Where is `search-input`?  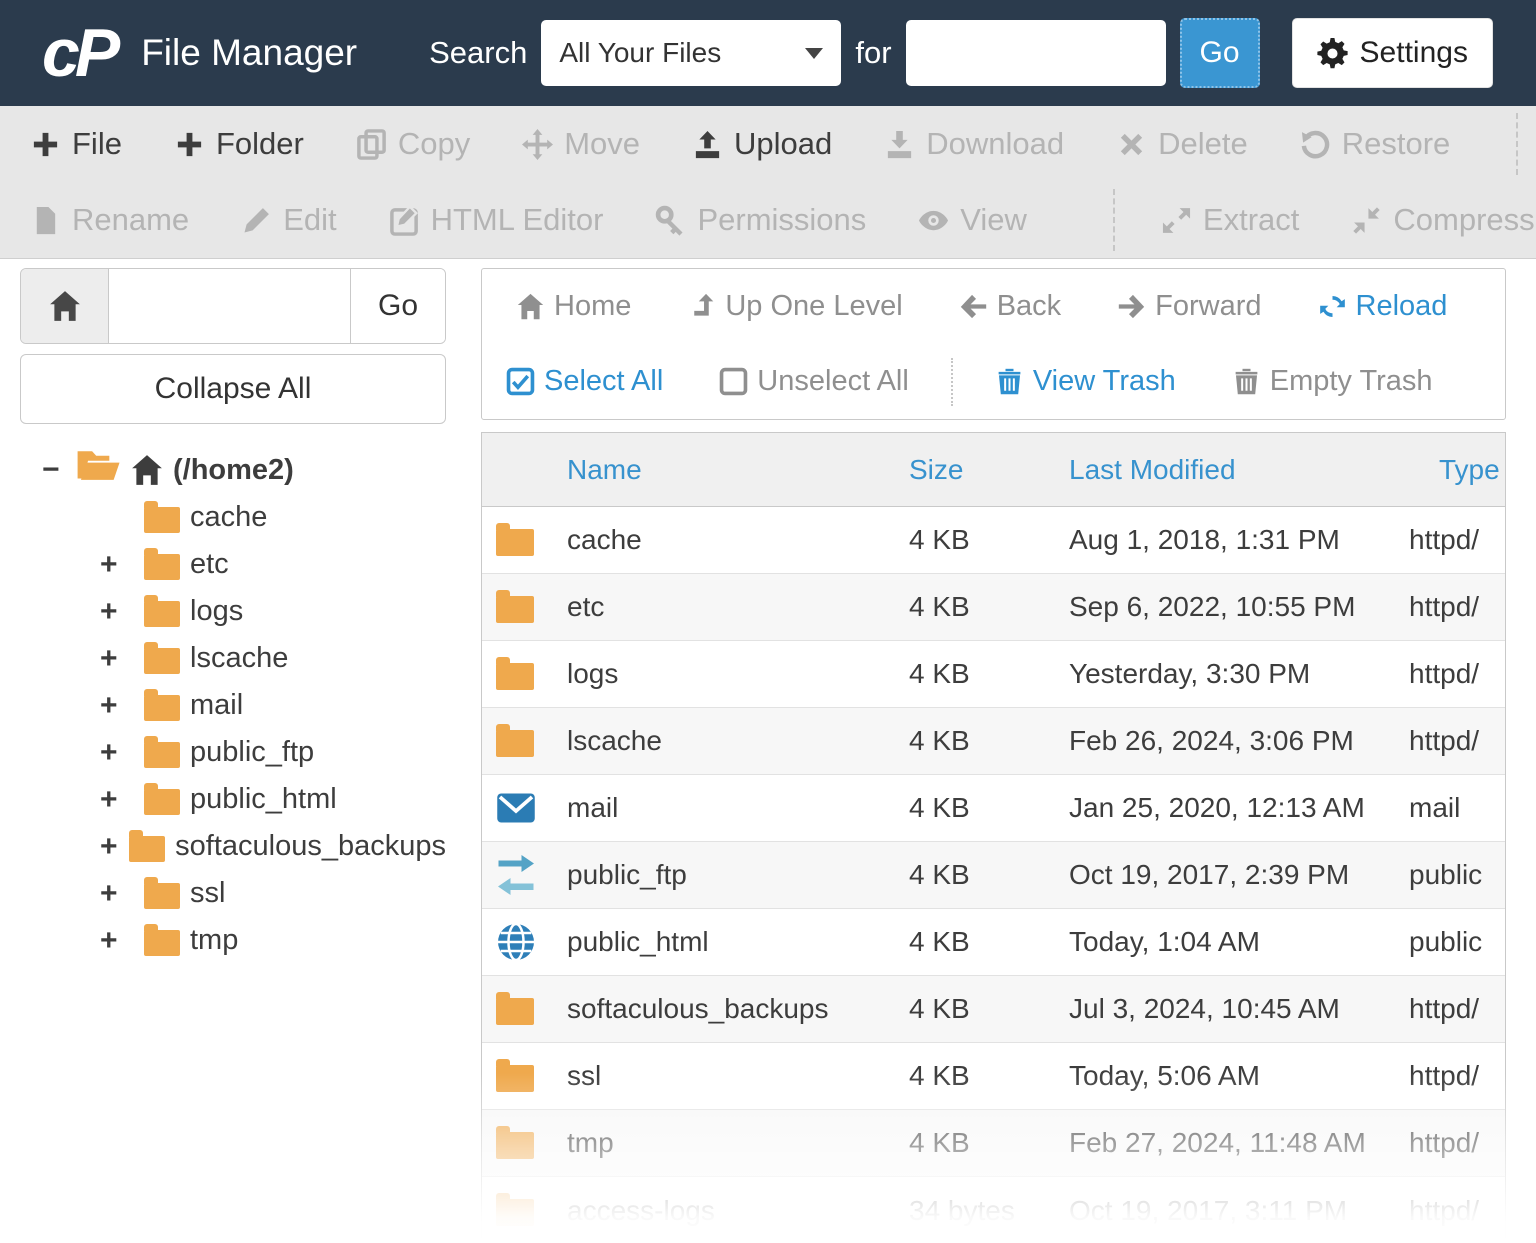 search-input is located at coordinates (1035, 53).